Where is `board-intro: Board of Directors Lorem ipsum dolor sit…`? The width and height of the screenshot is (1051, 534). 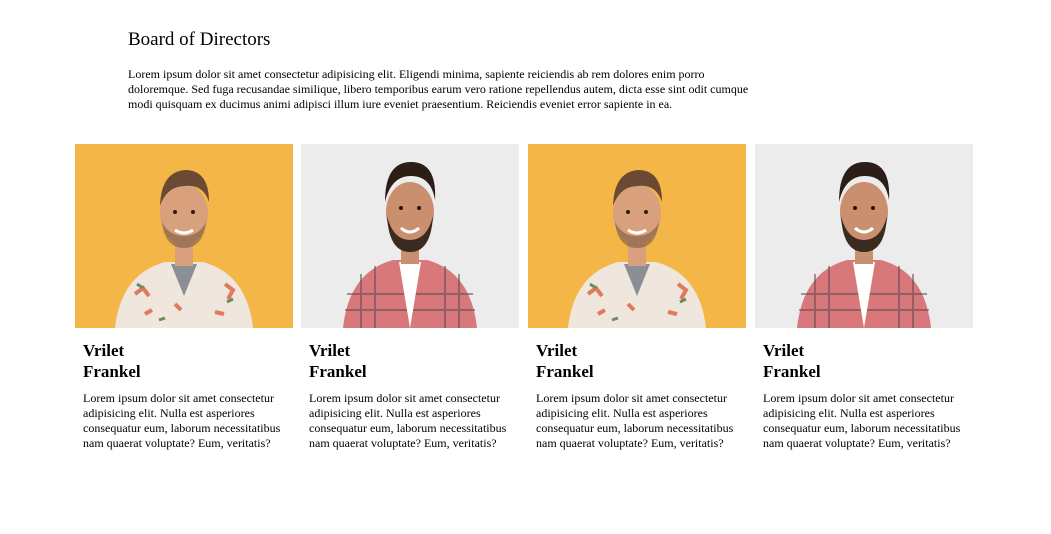 board-intro: Board of Directors Lorem ipsum dolor sit… is located at coordinates (443, 70).